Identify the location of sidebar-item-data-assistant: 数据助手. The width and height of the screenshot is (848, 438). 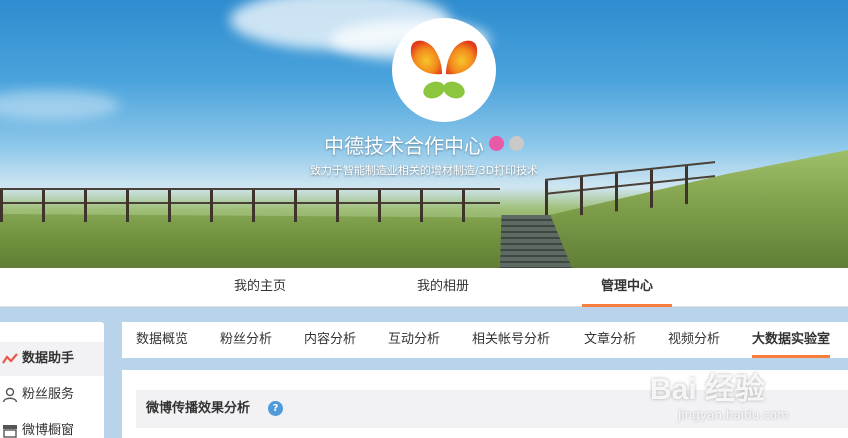
(52, 359).